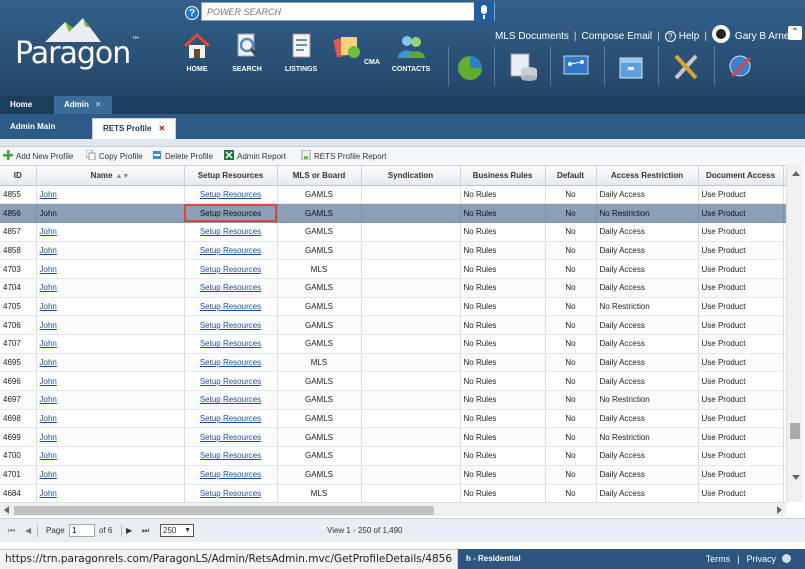 The width and height of the screenshot is (805, 569). I want to click on col-header-syndication: Syndication, so click(411, 176).